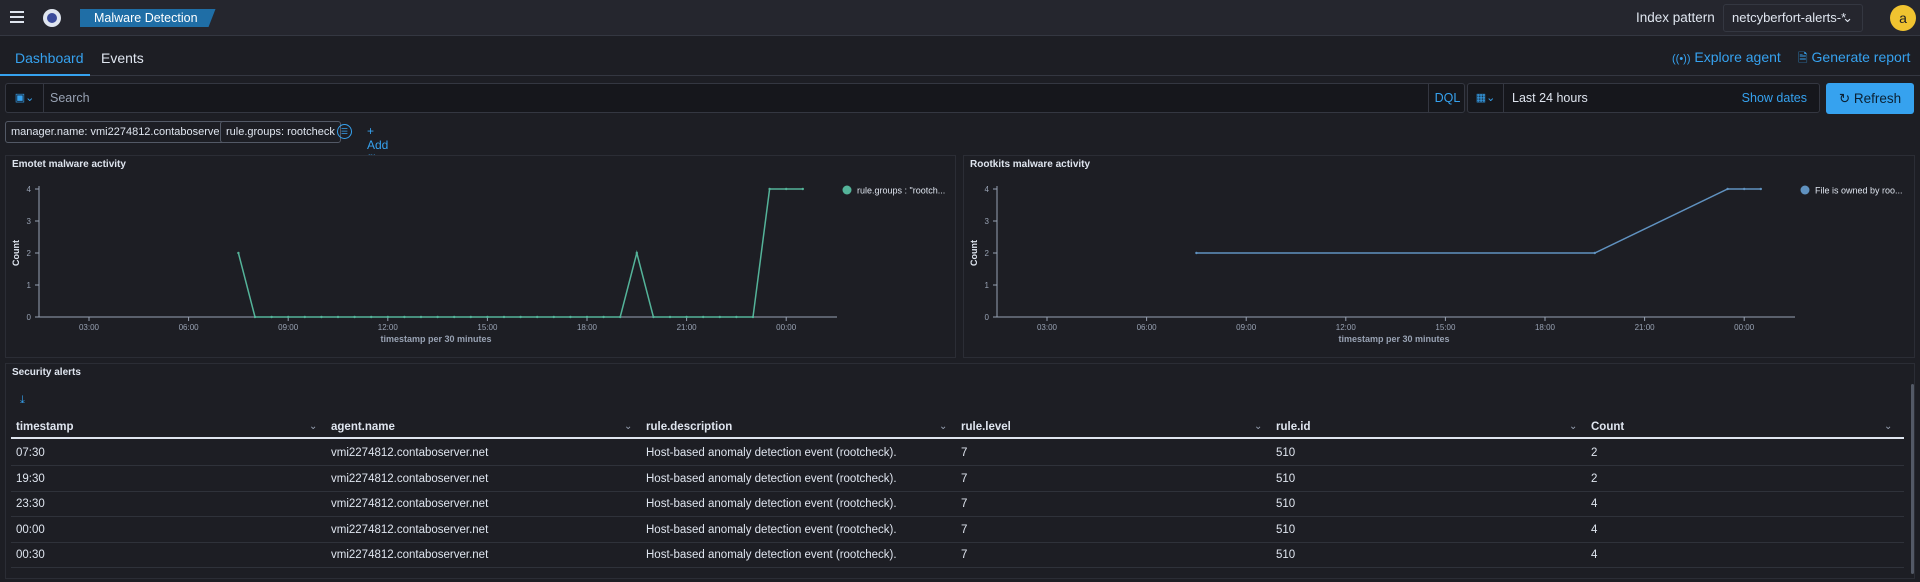 The width and height of the screenshot is (1920, 582). I want to click on show-dates-button: Show dates, so click(1774, 98).